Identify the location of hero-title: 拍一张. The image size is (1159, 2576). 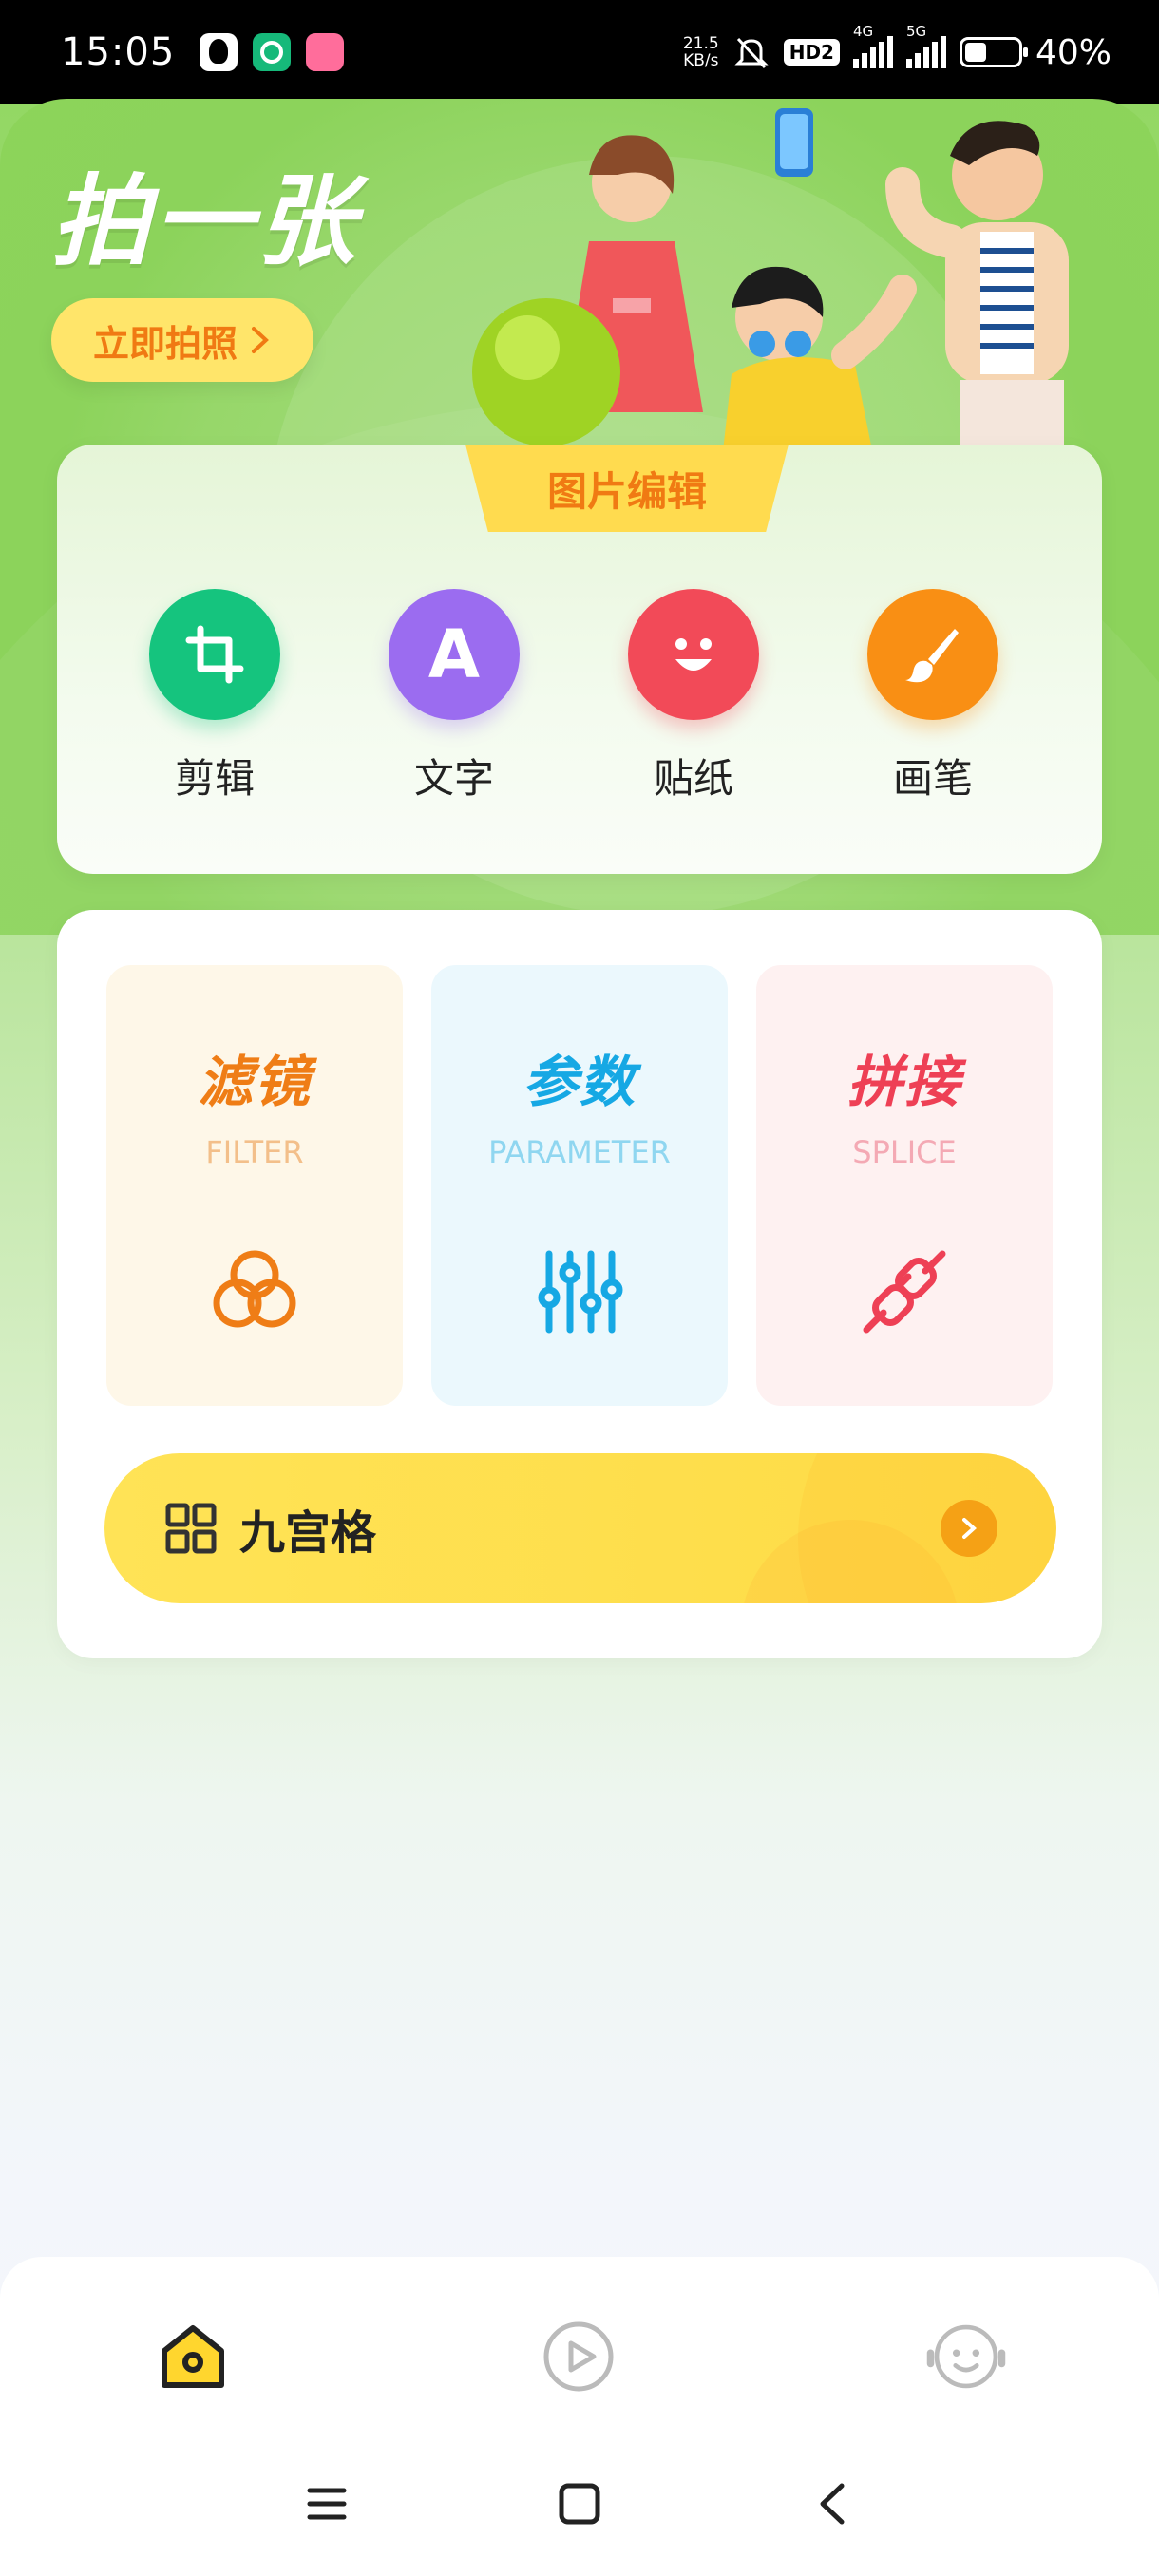
(205, 221).